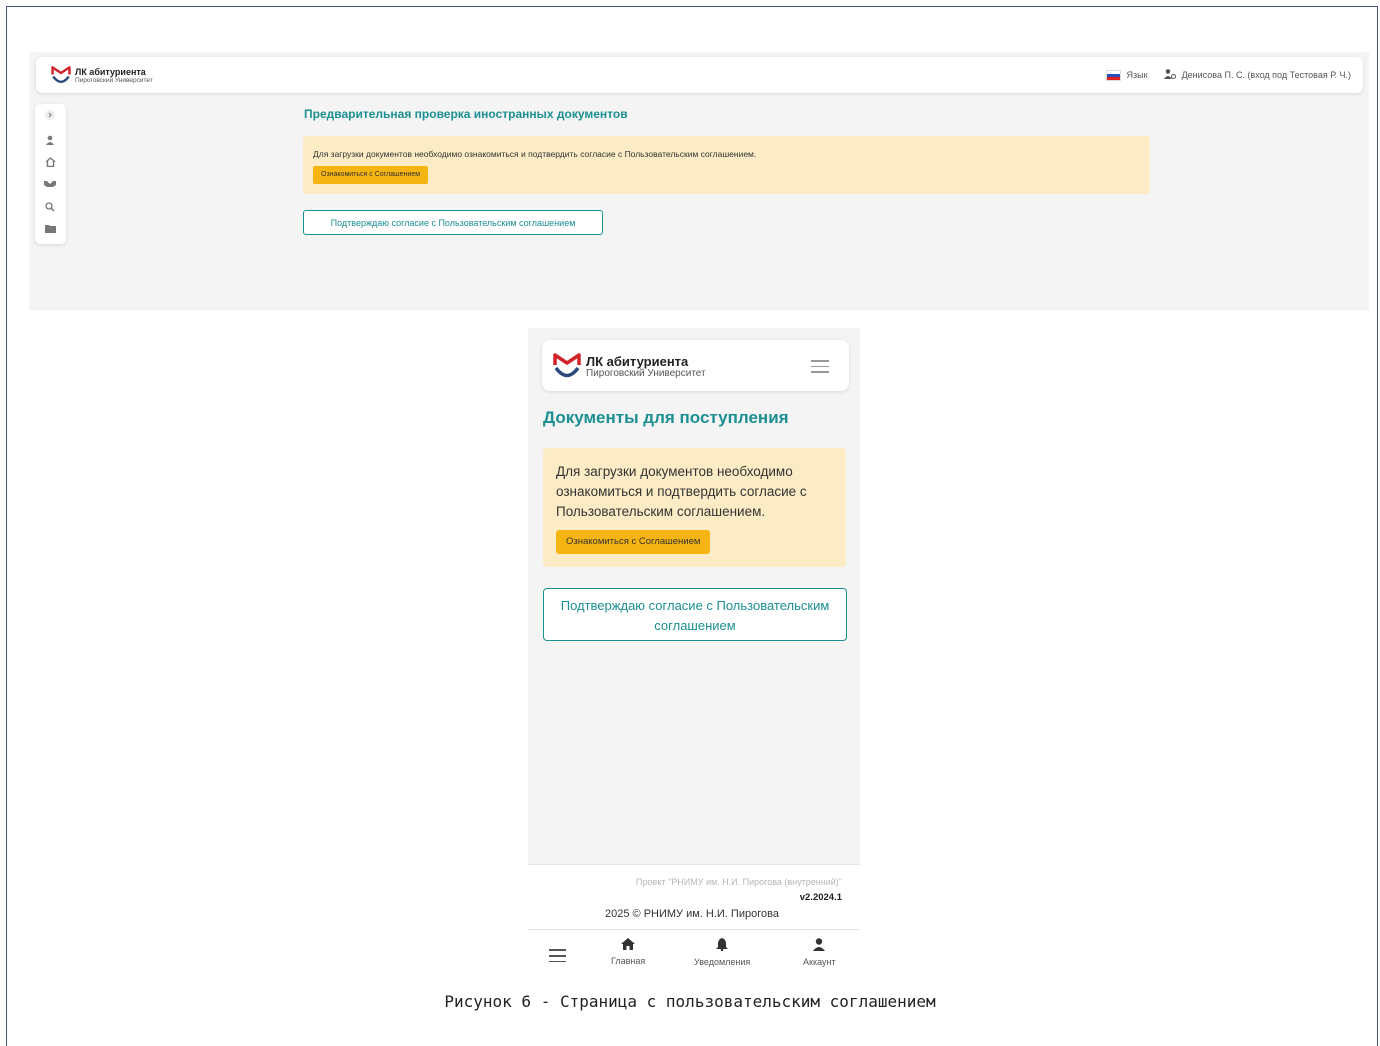  I want to click on user-cog-icon, so click(1169, 75).